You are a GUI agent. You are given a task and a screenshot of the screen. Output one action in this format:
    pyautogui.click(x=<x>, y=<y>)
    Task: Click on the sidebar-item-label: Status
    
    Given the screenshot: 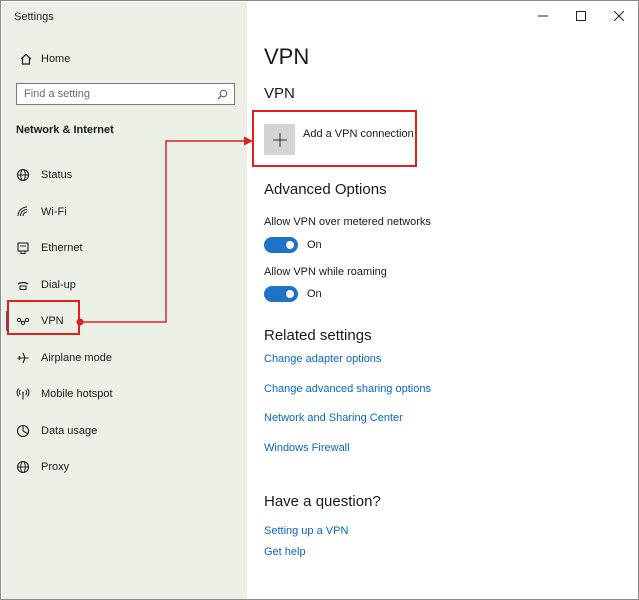 What is the action you would take?
    pyautogui.click(x=57, y=175)
    